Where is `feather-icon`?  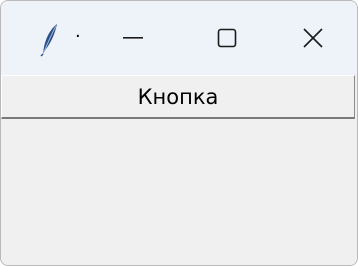
feather-icon is located at coordinates (48, 39).